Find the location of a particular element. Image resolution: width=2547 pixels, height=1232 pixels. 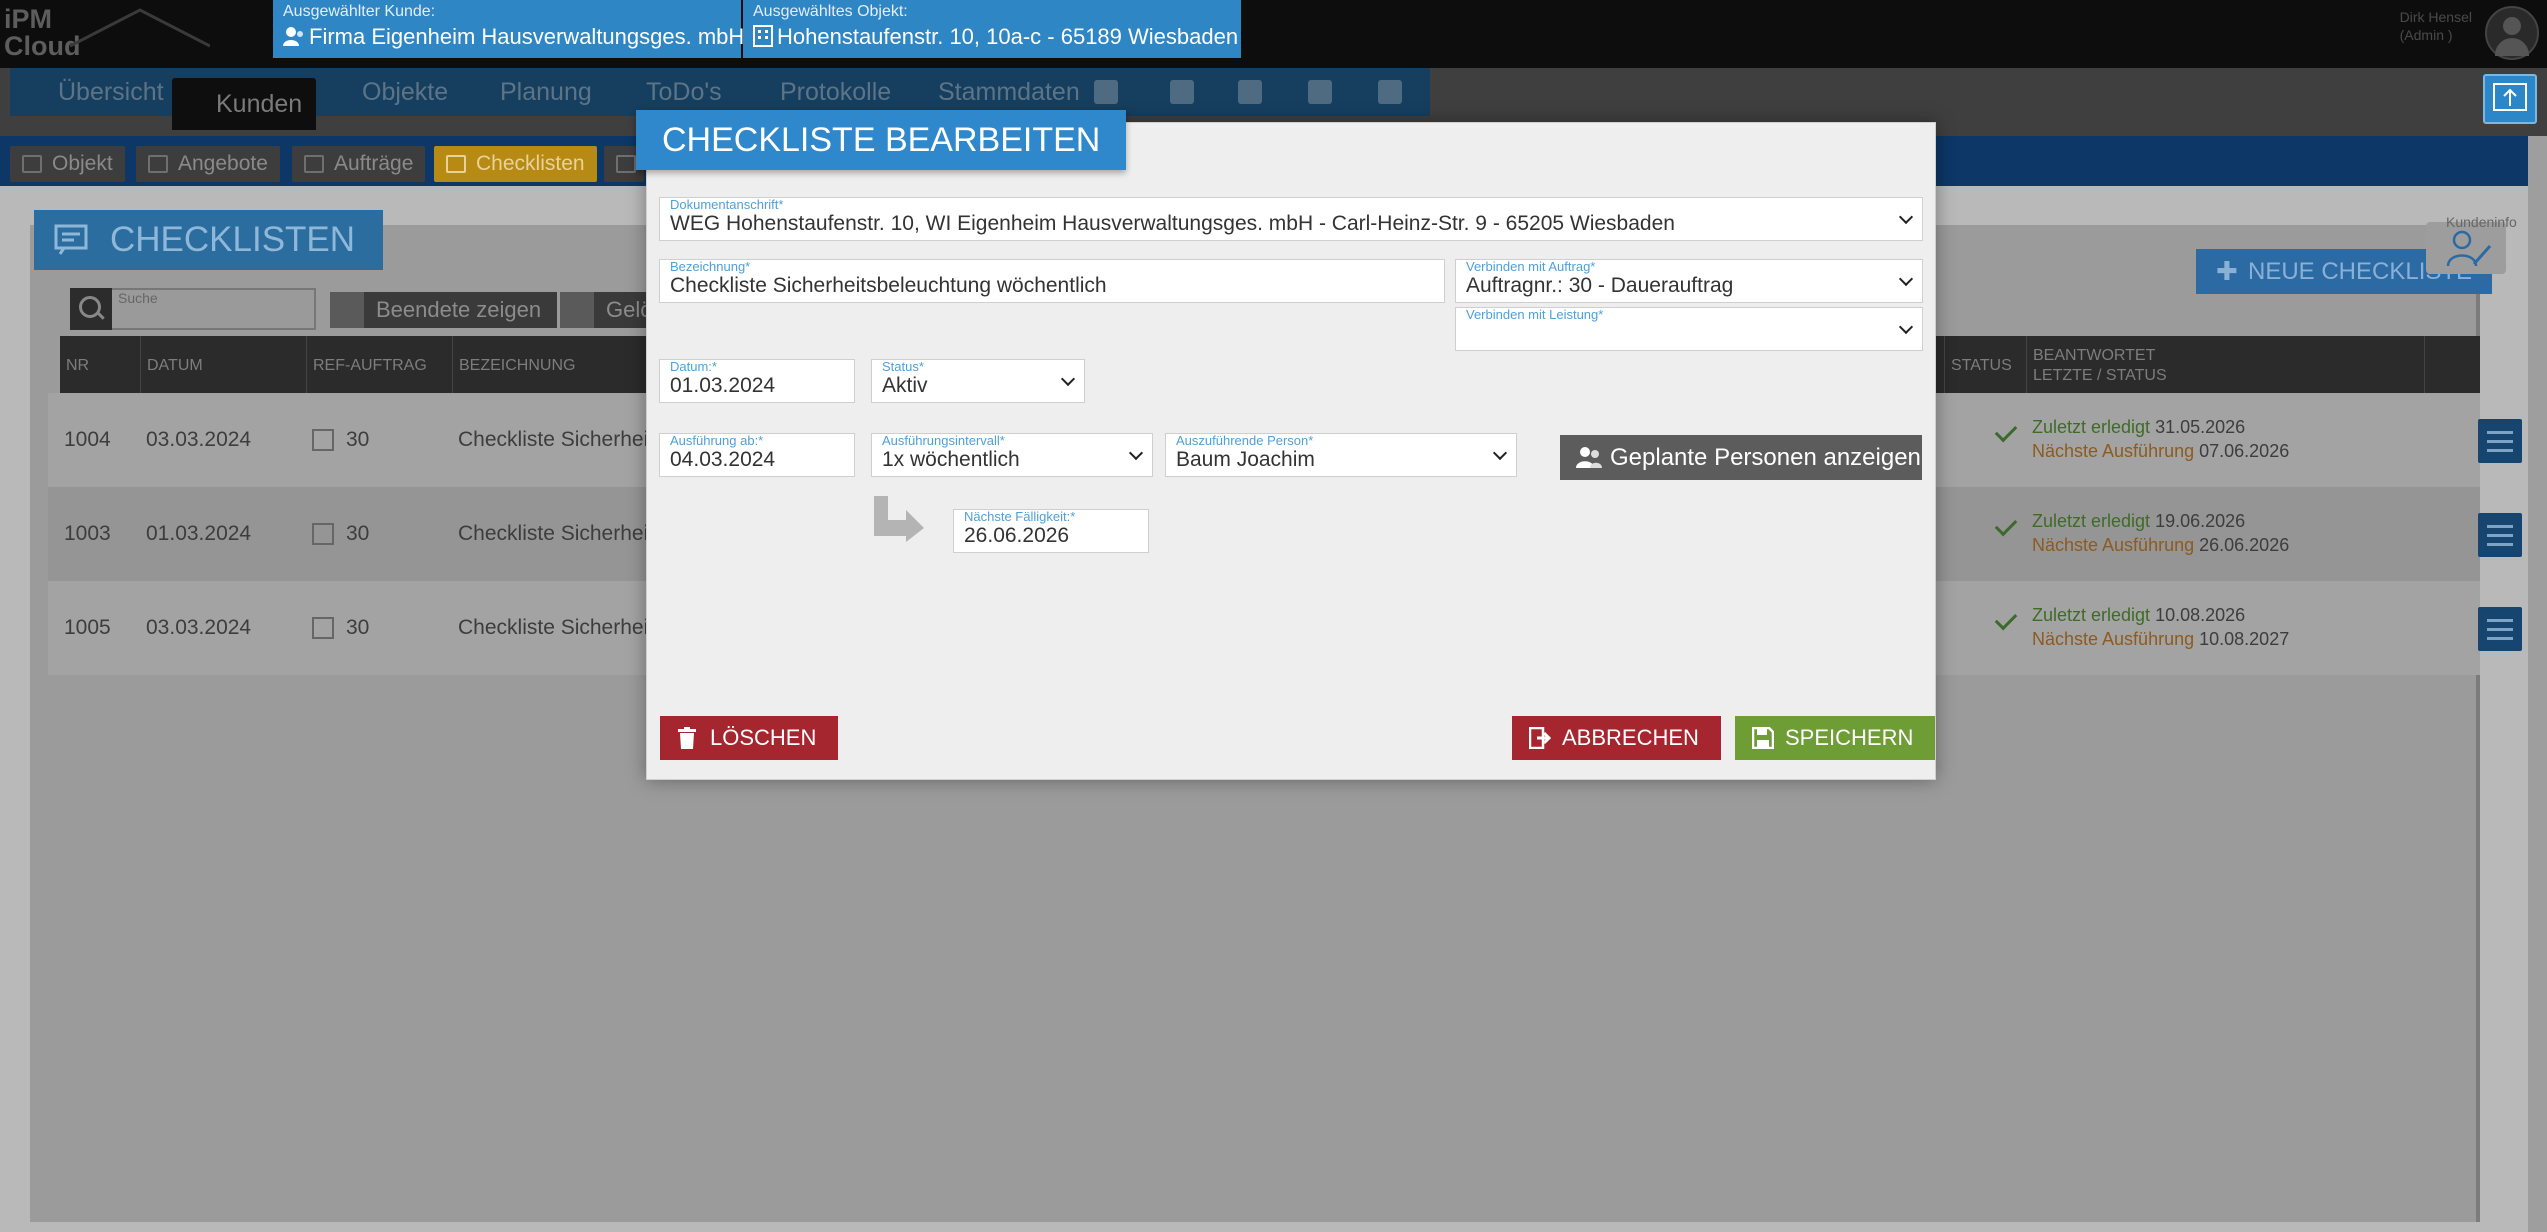

col-datum: DATUM is located at coordinates (171, 366).